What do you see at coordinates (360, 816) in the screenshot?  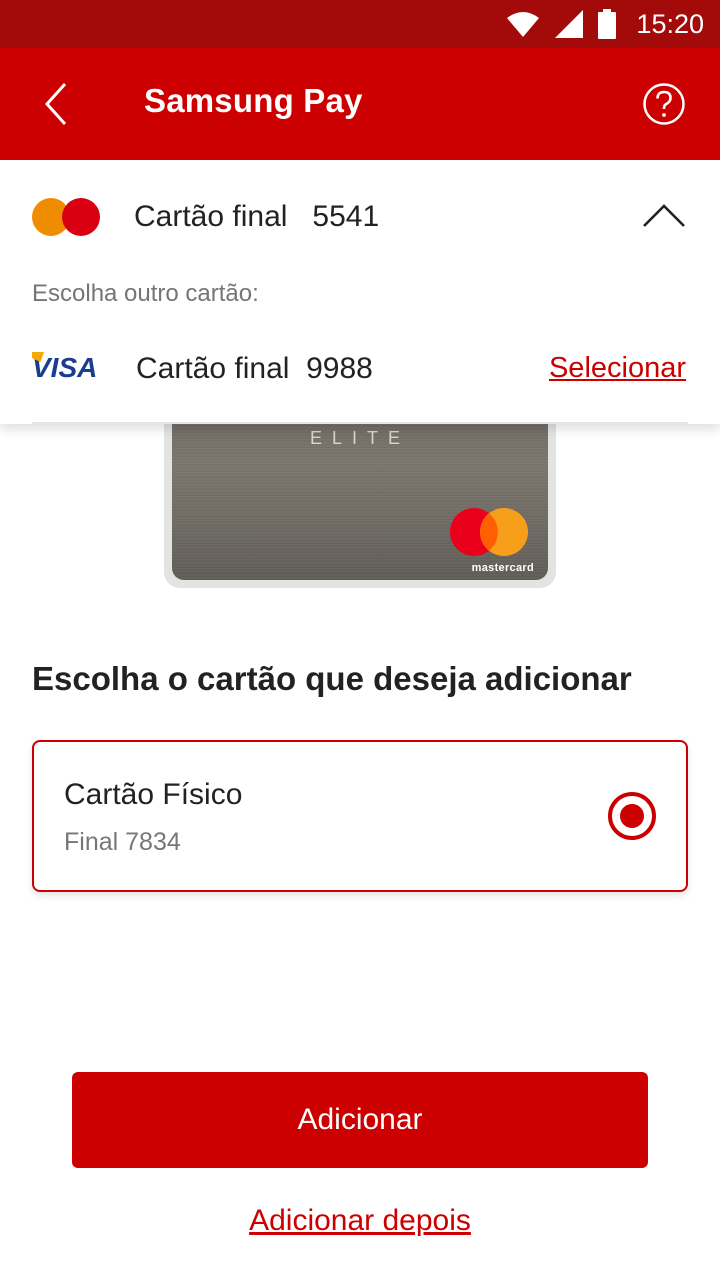 I see `card-type-option: Cartão Físico Final 7834` at bounding box center [360, 816].